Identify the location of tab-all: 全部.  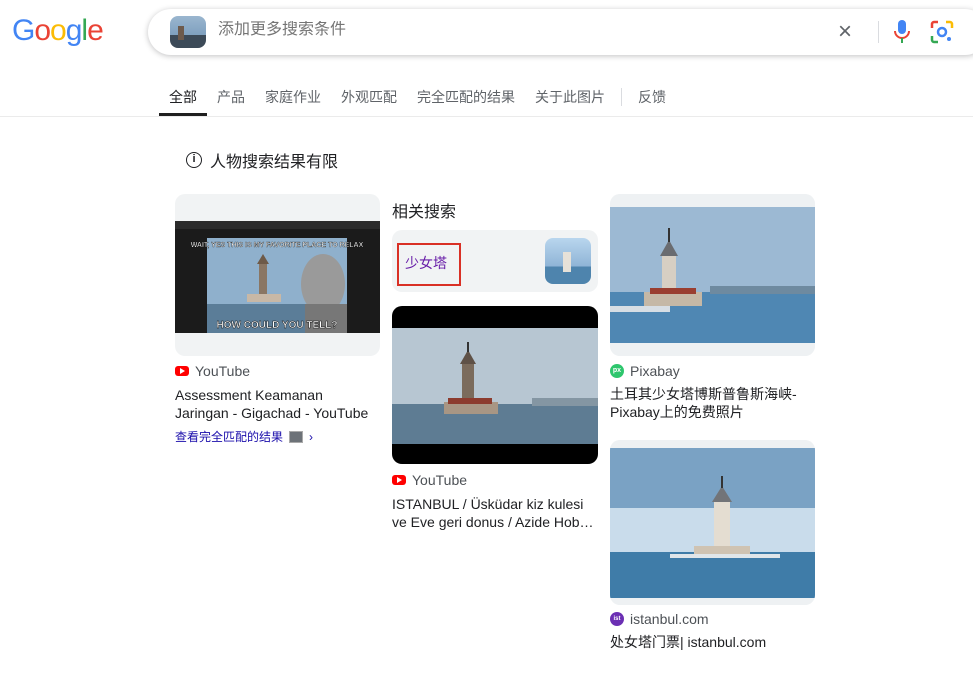
(183, 97).